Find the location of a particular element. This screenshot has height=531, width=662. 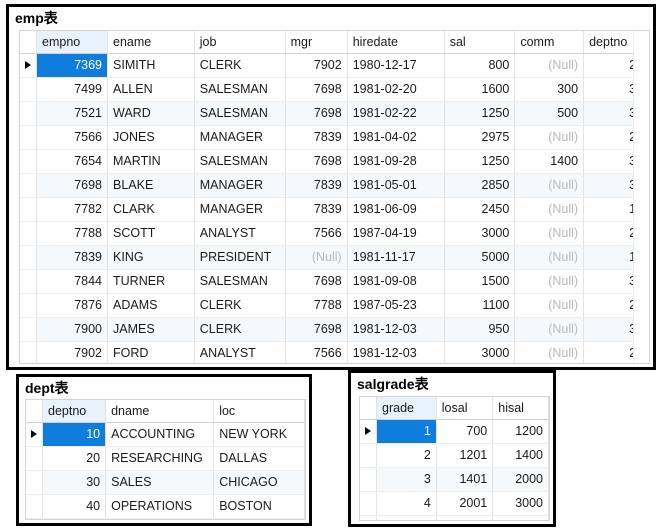

cell-sal: 1250 is located at coordinates (480, 161).